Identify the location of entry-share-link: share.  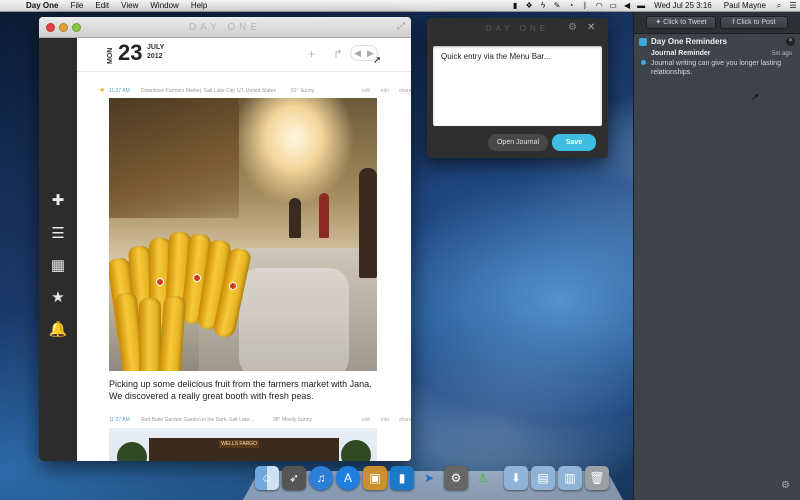
(405, 91).